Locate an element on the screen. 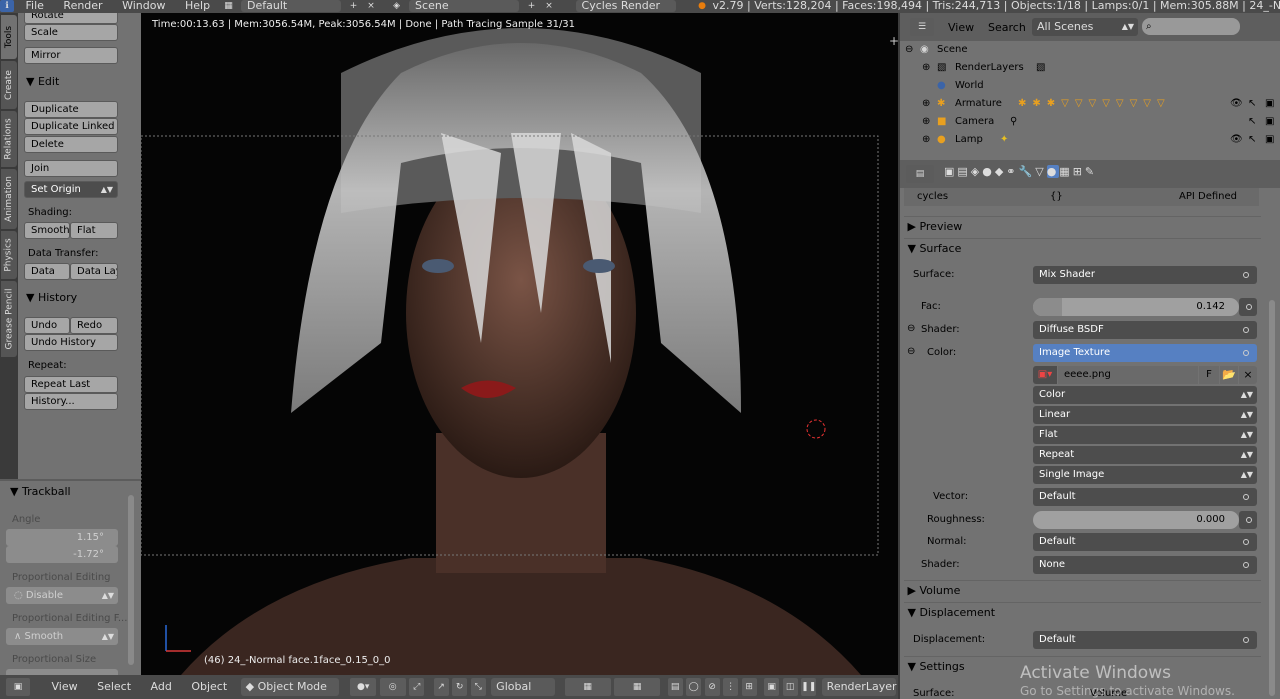 The width and height of the screenshot is (1280, 699). outliner-filter-dropdown: All Scenes ▲▼ is located at coordinates (1085, 27).